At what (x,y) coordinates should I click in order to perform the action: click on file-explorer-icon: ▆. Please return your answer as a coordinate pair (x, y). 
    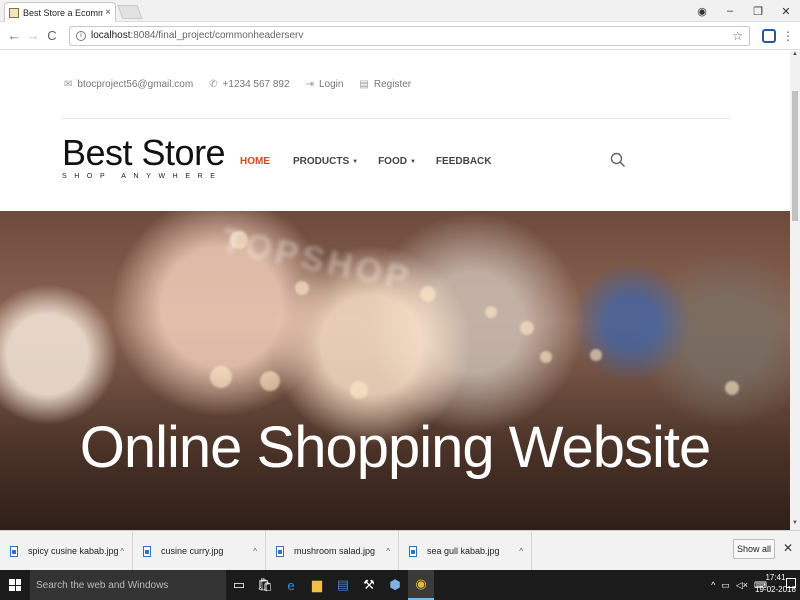
    Looking at the image, I should click on (317, 585).